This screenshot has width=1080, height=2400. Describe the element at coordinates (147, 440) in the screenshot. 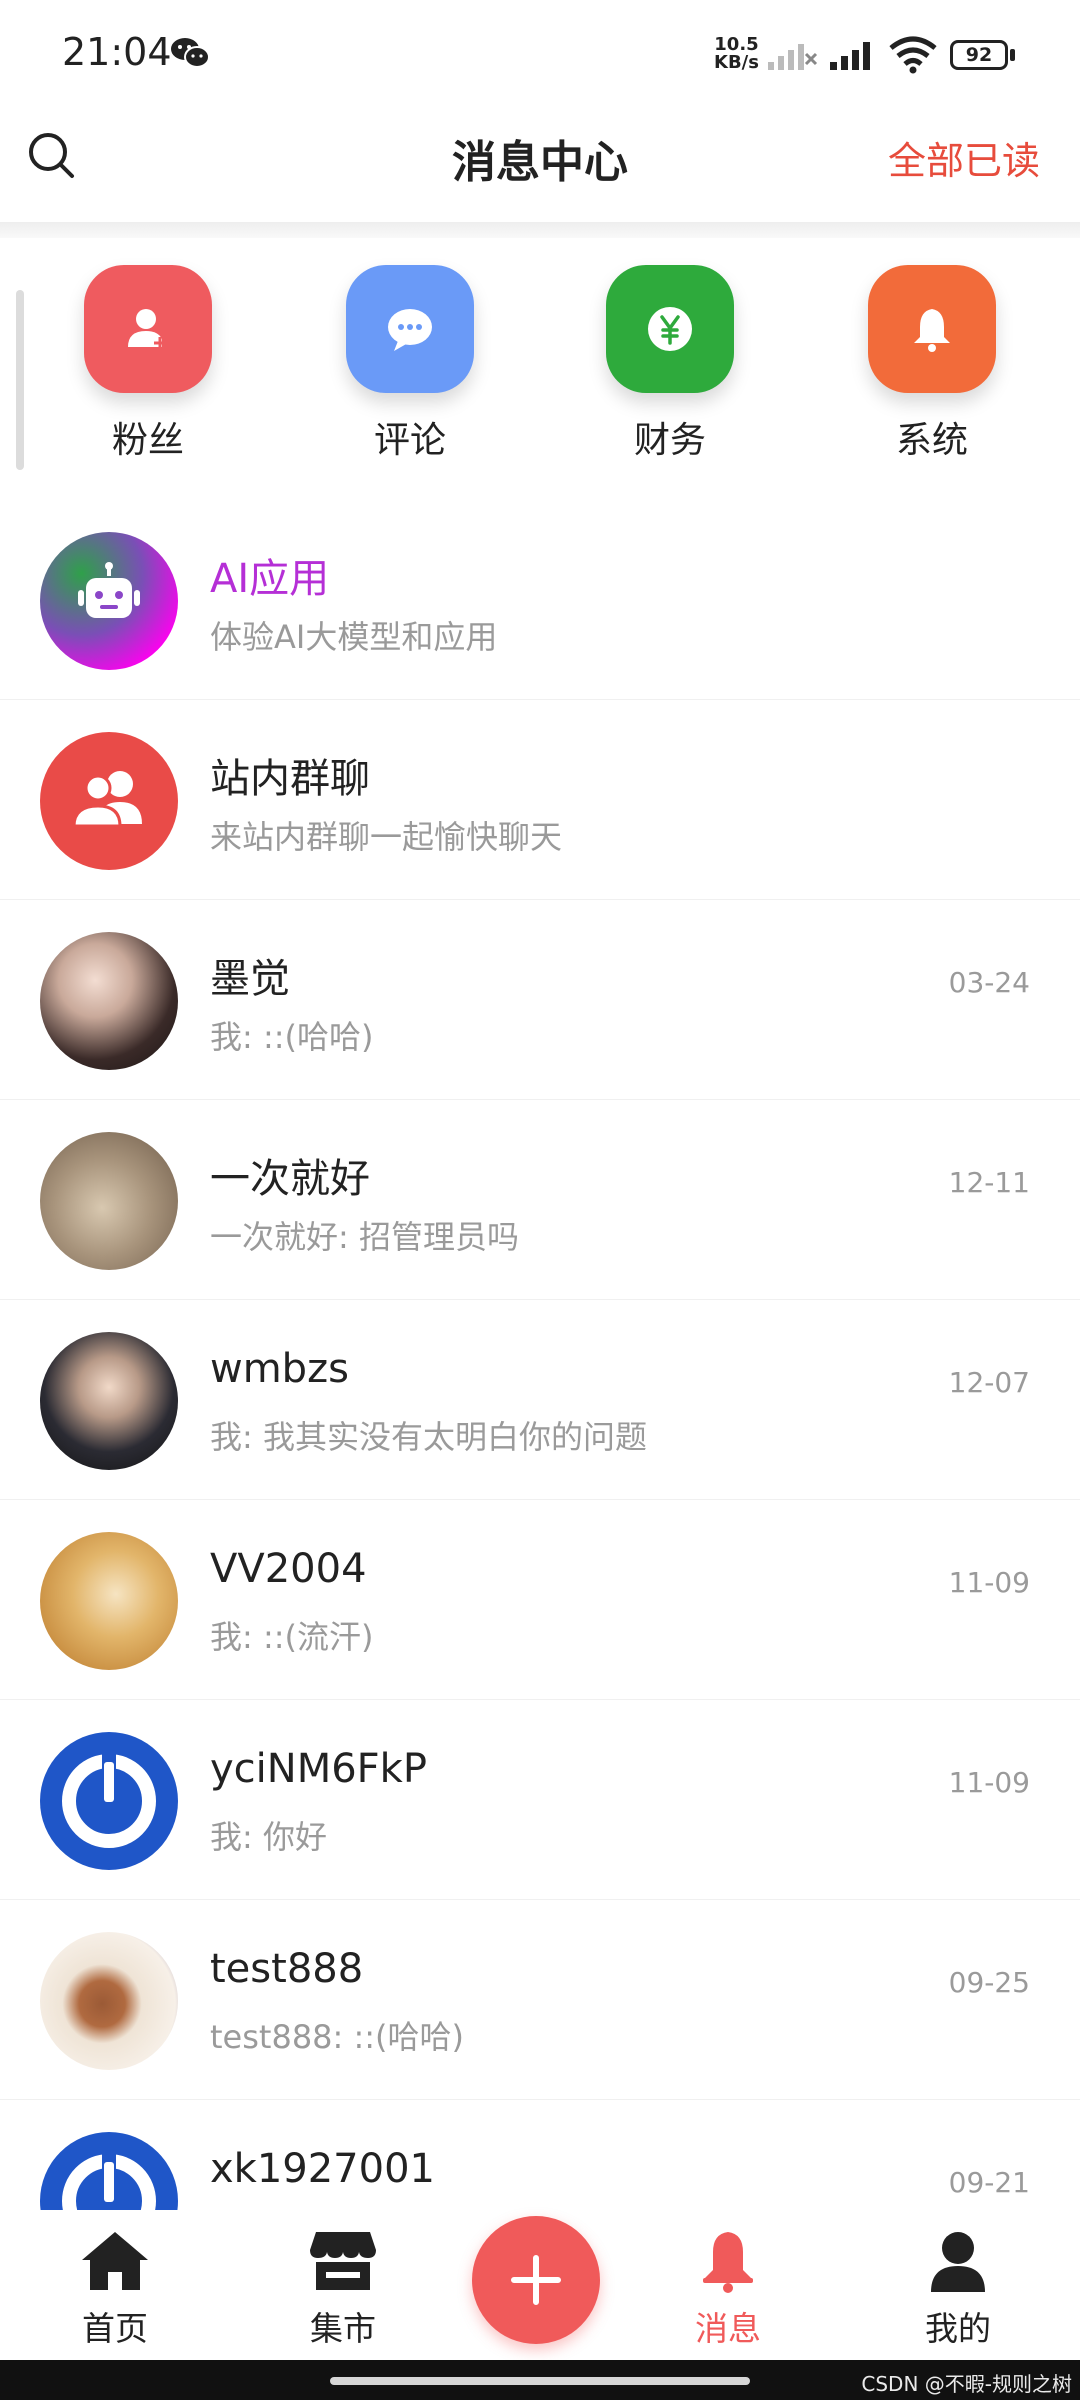

I see `category-label: 粉丝` at that location.